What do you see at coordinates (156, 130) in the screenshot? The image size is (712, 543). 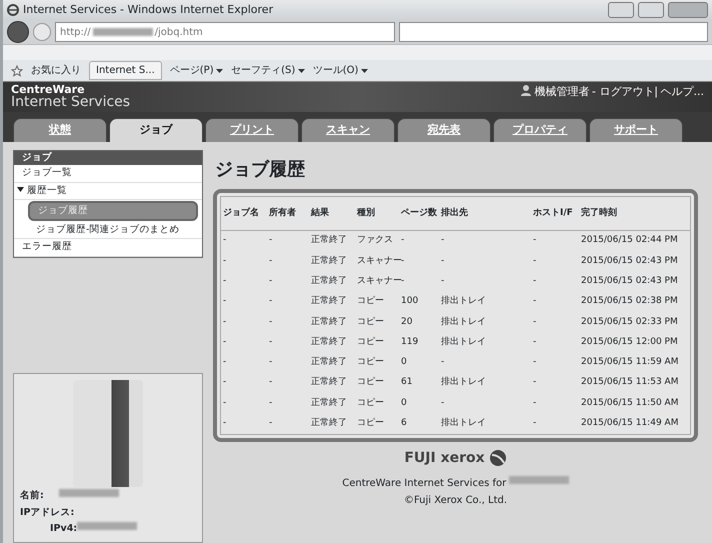 I see `nav-tab: ジョブ` at bounding box center [156, 130].